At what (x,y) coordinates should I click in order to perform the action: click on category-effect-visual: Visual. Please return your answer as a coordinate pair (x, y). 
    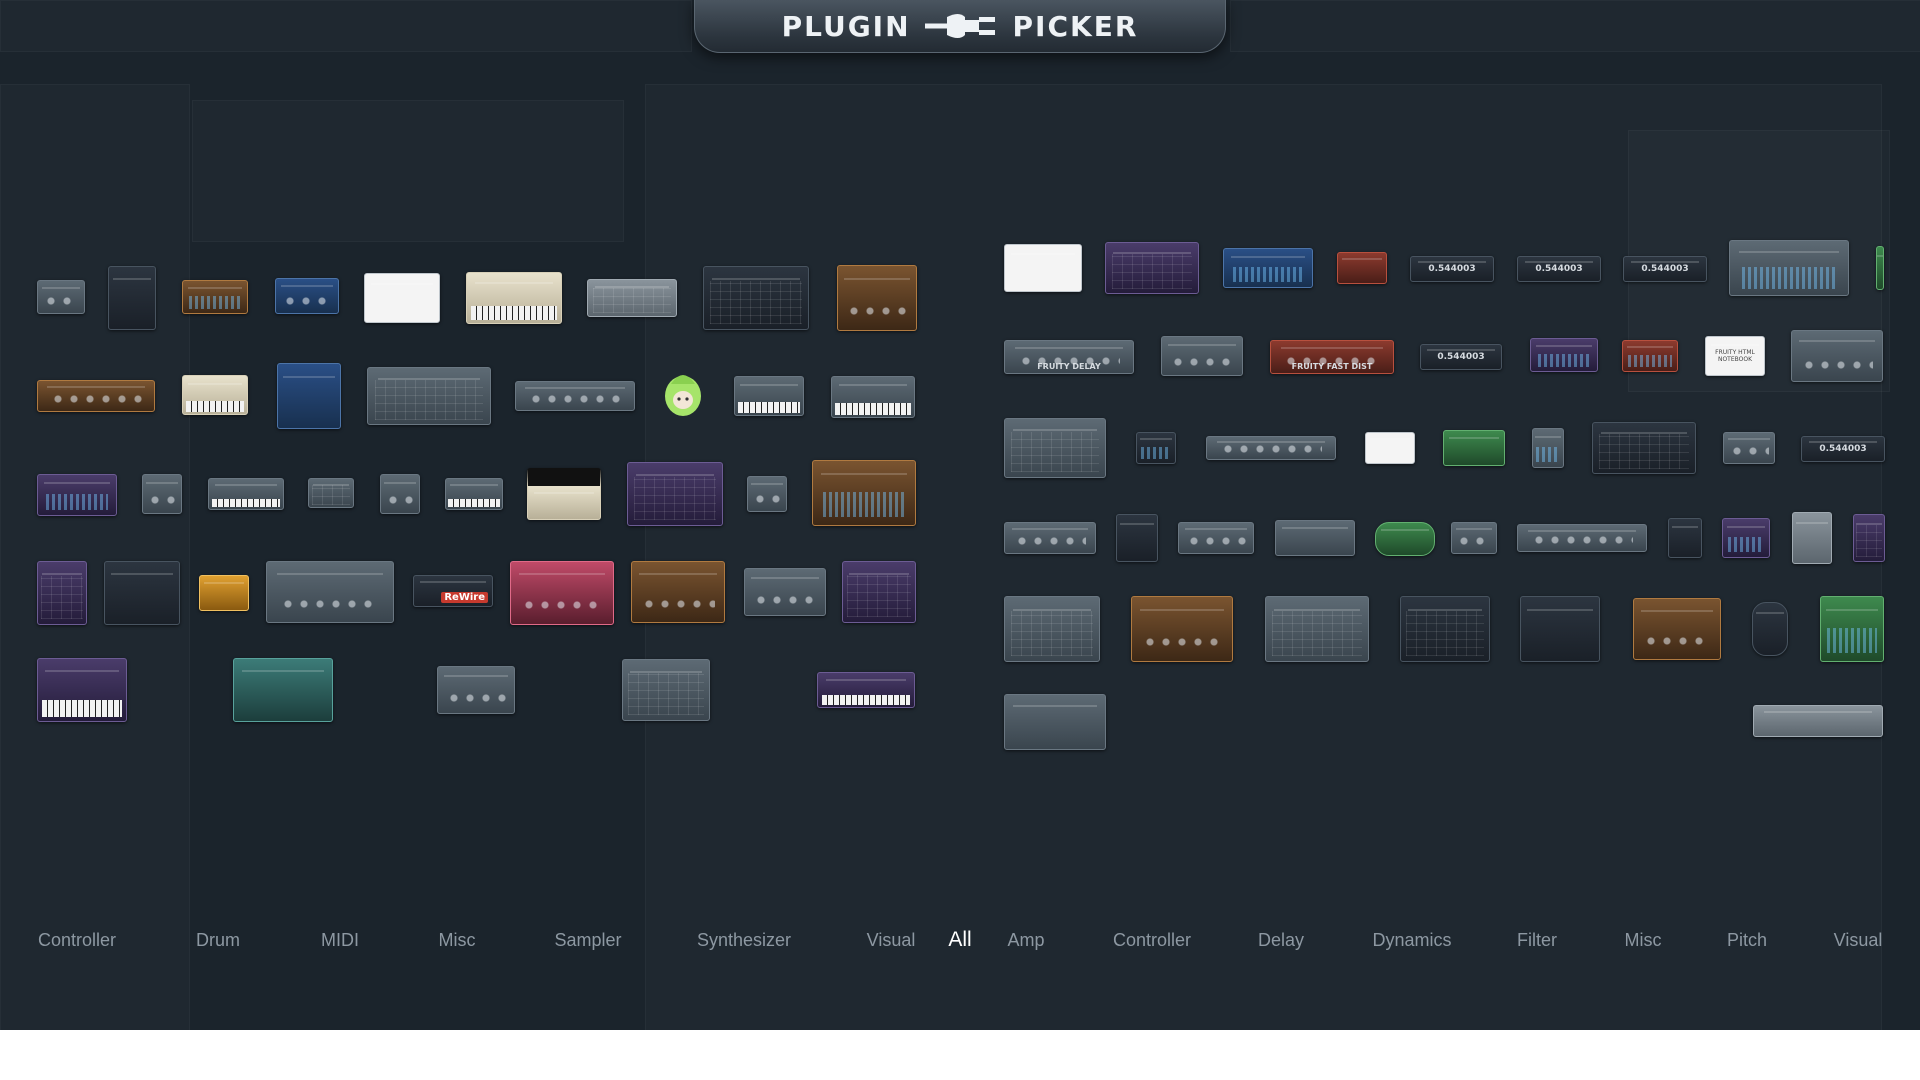
    Looking at the image, I should click on (1858, 940).